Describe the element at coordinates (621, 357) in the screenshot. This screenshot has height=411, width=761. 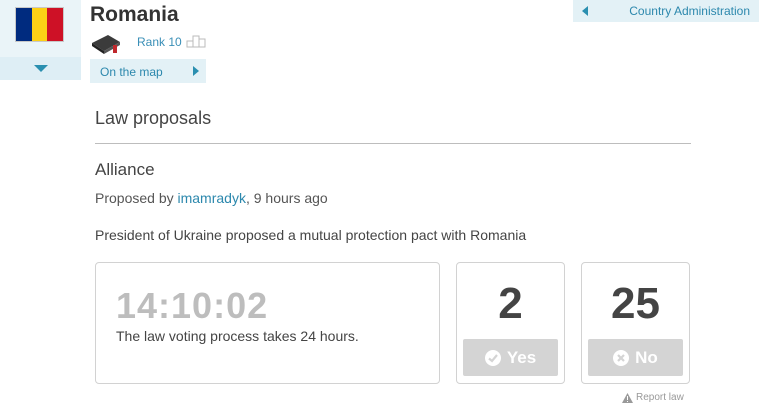
I see `x-circle-icon` at that location.